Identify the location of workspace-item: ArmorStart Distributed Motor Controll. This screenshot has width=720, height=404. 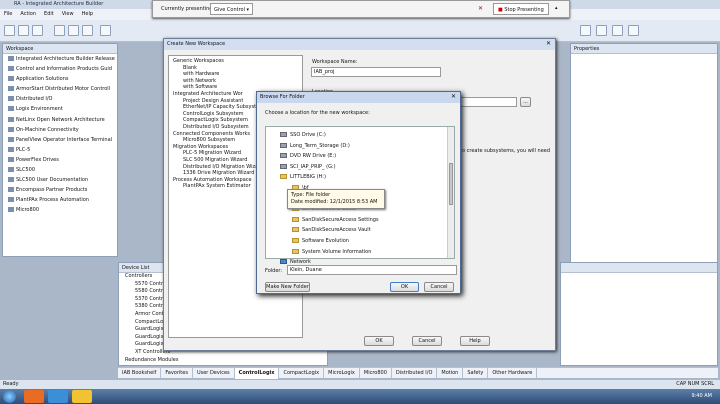
(60, 89).